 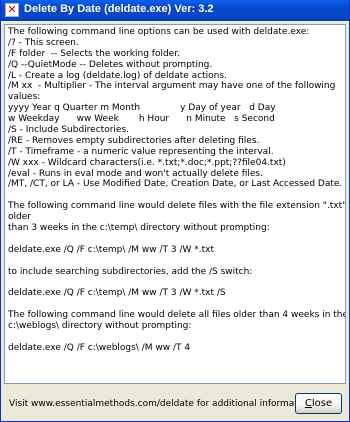 I want to click on help-text-line: c:\weblogs\ directory without prompting:, so click(x=100, y=326).